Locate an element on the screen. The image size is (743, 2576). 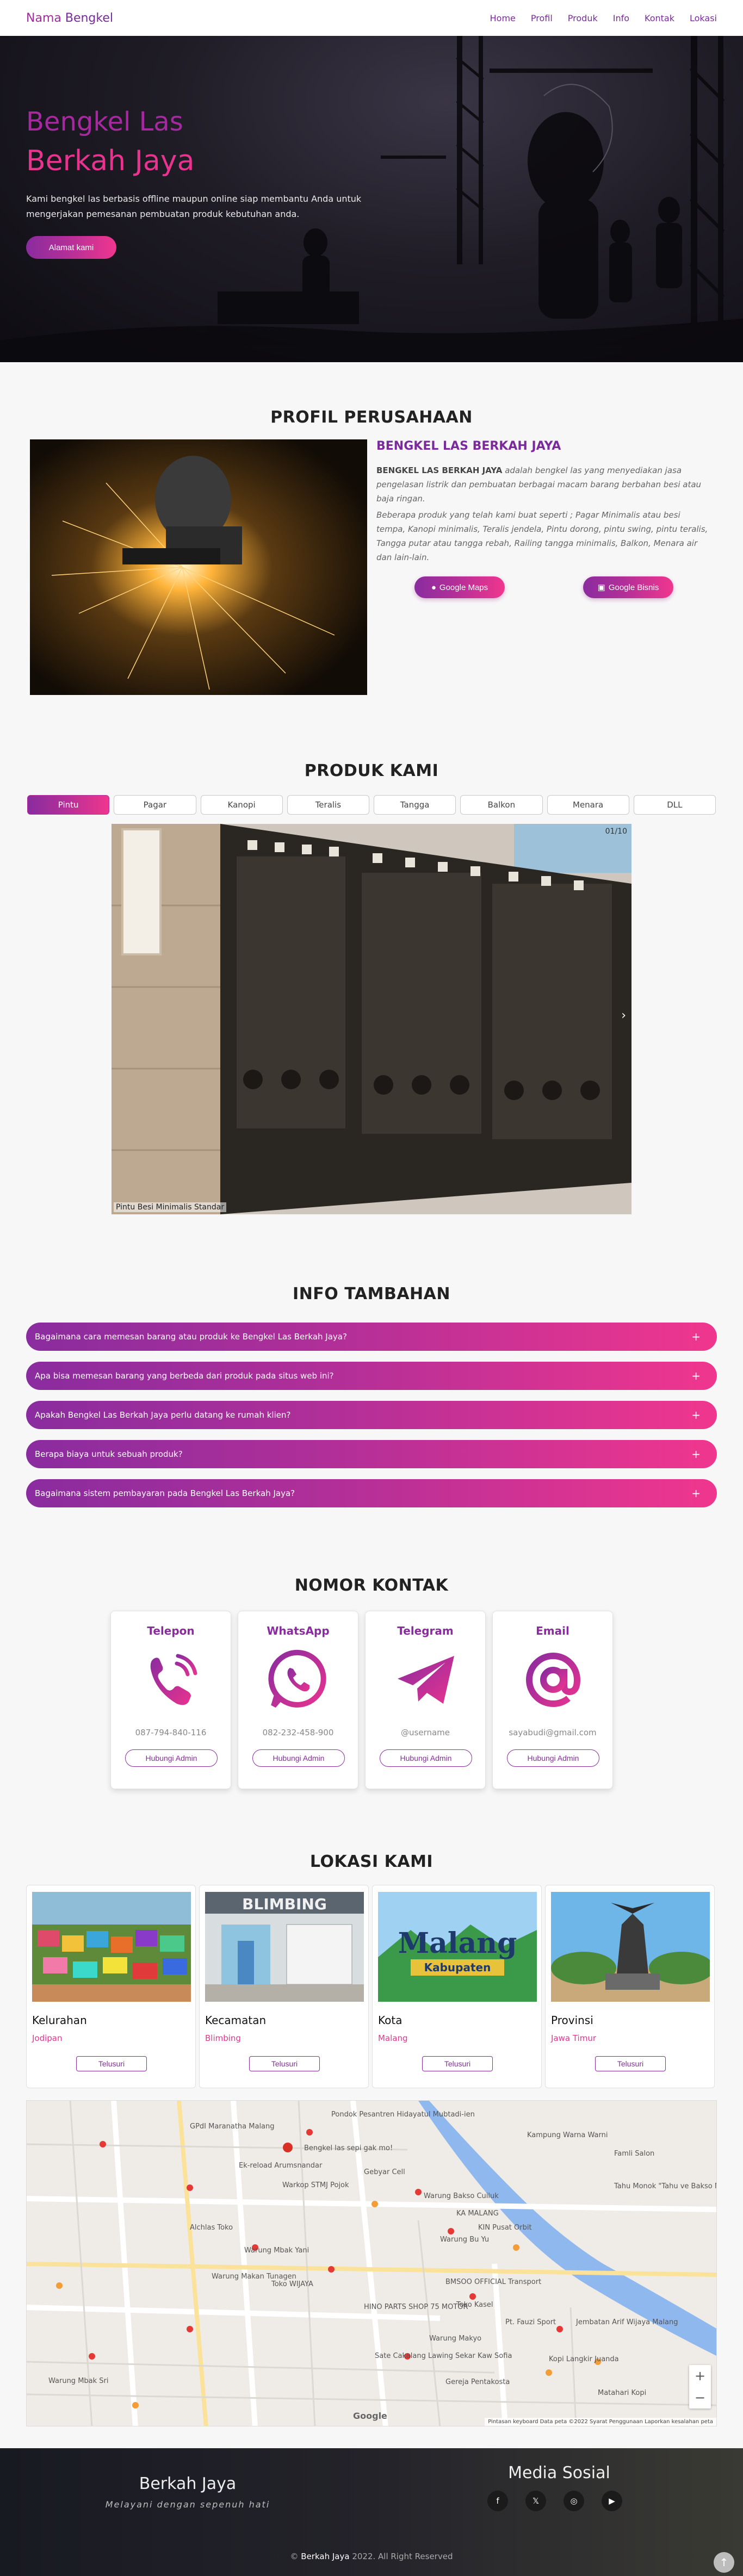
kelurahan-image is located at coordinates (111, 1947).